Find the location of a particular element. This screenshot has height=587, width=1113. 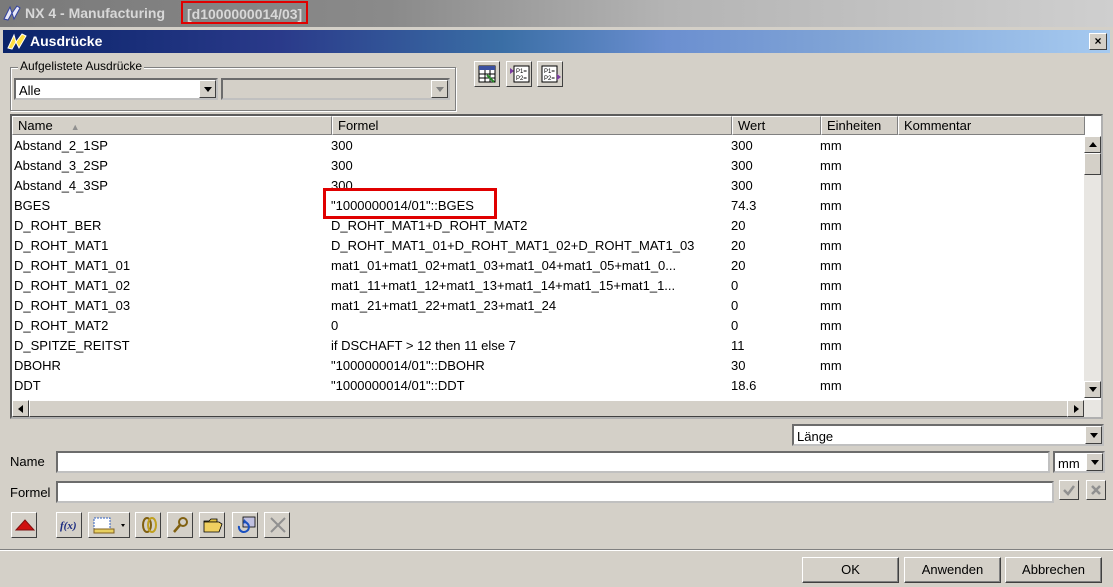

cell-name: Abstand_4_3SP is located at coordinates (61, 185).